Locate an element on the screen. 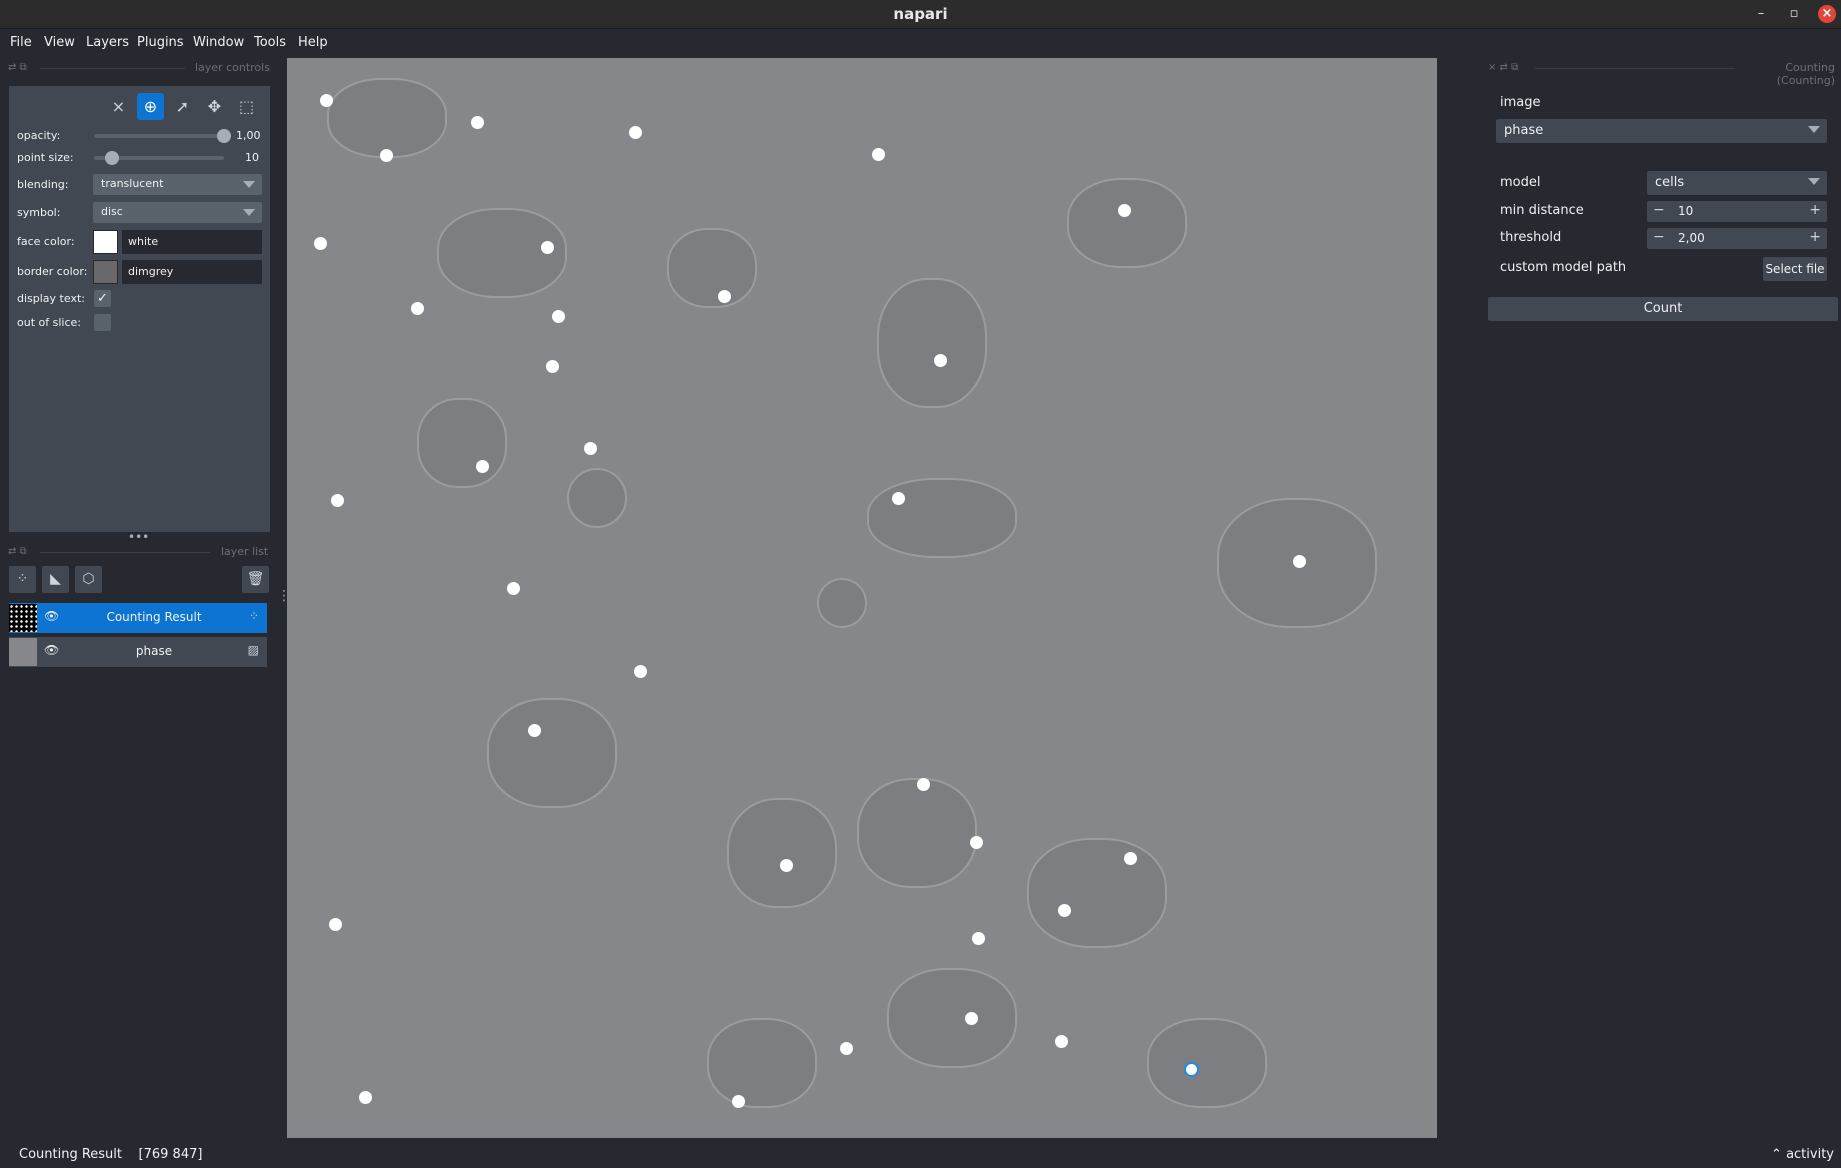 This screenshot has width=1841, height=1168. menu-window: Window is located at coordinates (218, 42).